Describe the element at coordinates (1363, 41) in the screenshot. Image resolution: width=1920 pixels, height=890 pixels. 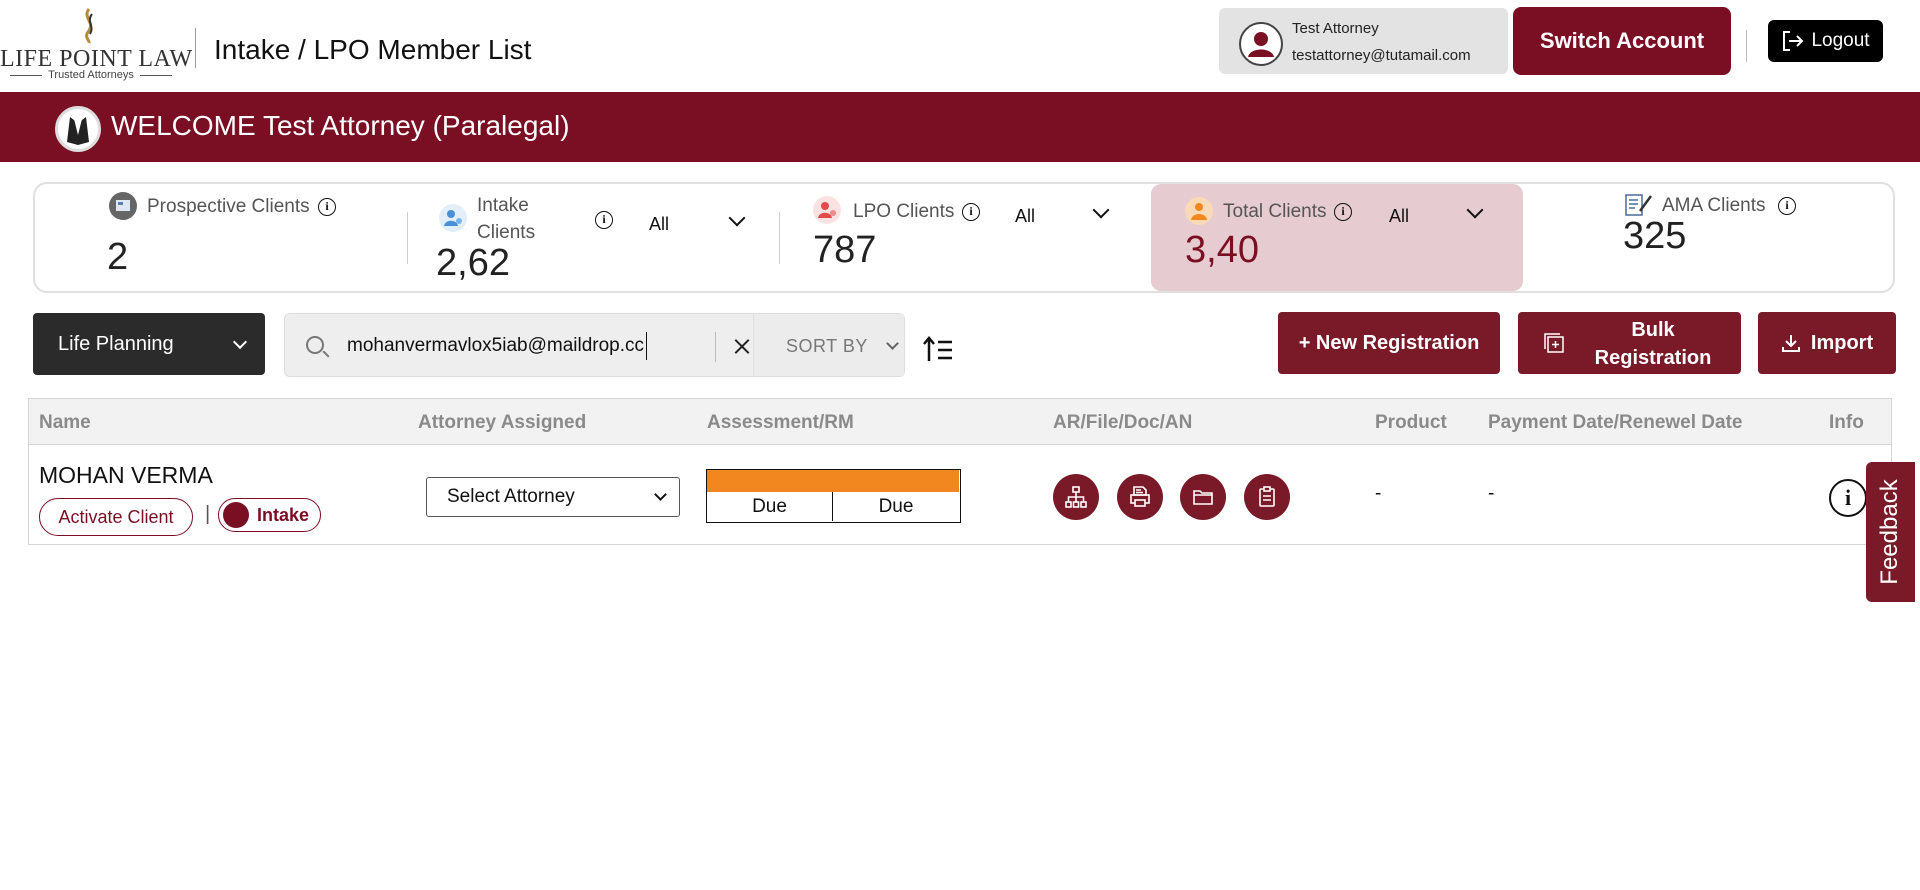
I see `user-profile-card: Test Attorney testattorney@tutamail.com` at that location.